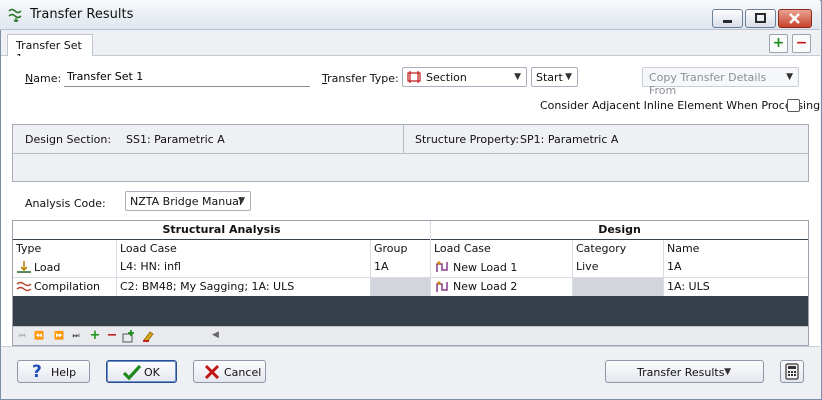 The width and height of the screenshot is (822, 400). What do you see at coordinates (360, 78) in the screenshot?
I see `transfer-type-label: Transfer Type:` at bounding box center [360, 78].